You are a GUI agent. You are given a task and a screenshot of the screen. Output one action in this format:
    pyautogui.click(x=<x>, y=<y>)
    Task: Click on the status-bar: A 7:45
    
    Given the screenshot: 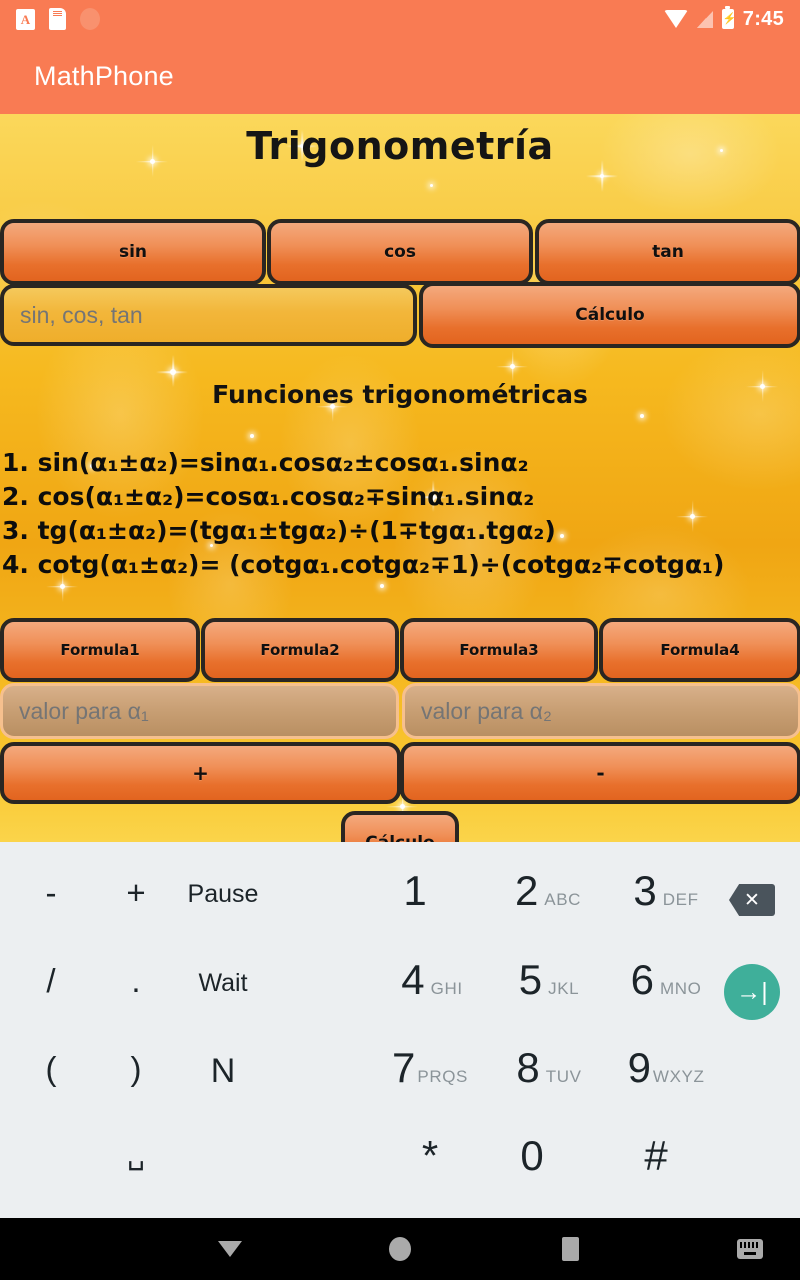 What is the action you would take?
    pyautogui.click(x=400, y=19)
    